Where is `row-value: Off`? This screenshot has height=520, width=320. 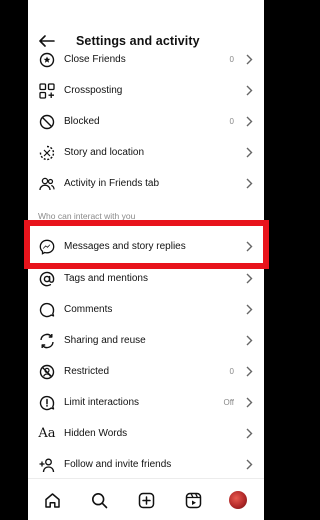 row-value: Off is located at coordinates (228, 402).